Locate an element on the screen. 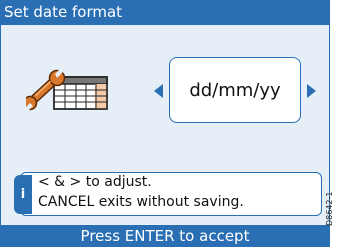 The width and height of the screenshot is (341, 247). wrench-calendar-icon is located at coordinates (67, 91).